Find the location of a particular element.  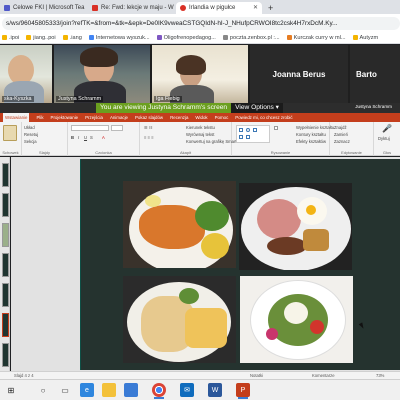

tell-me-search: Powiedz mi, co chcesz zrobić is located at coordinates (263, 117).